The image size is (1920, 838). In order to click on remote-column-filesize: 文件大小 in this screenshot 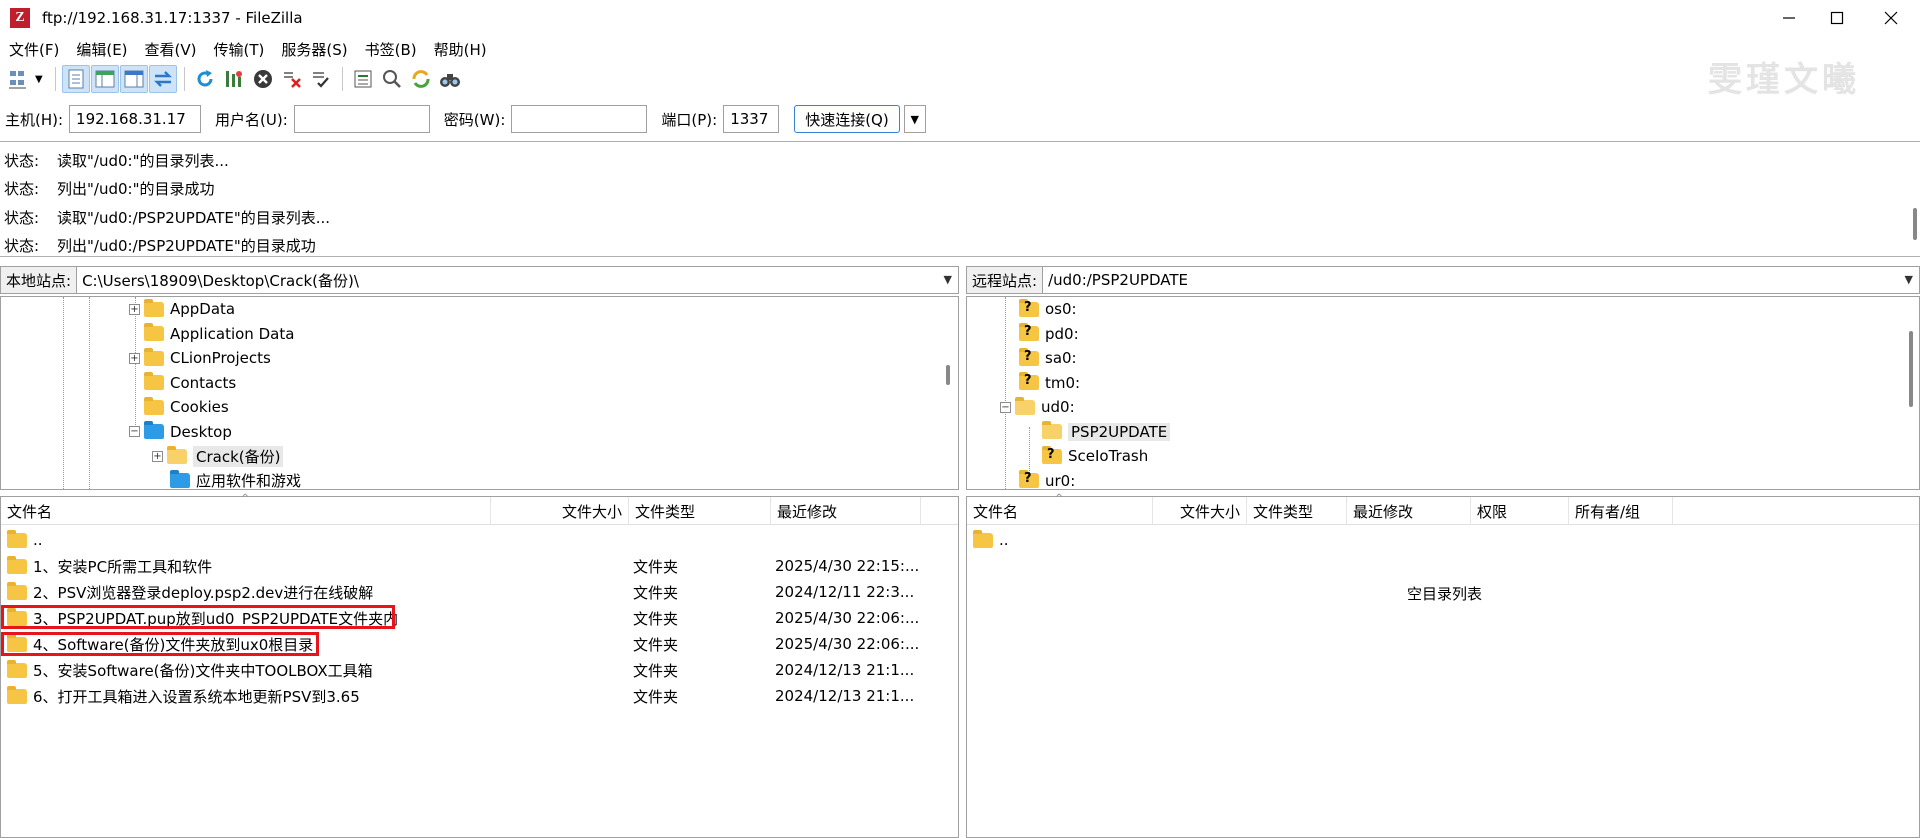, I will do `click(1200, 511)`.